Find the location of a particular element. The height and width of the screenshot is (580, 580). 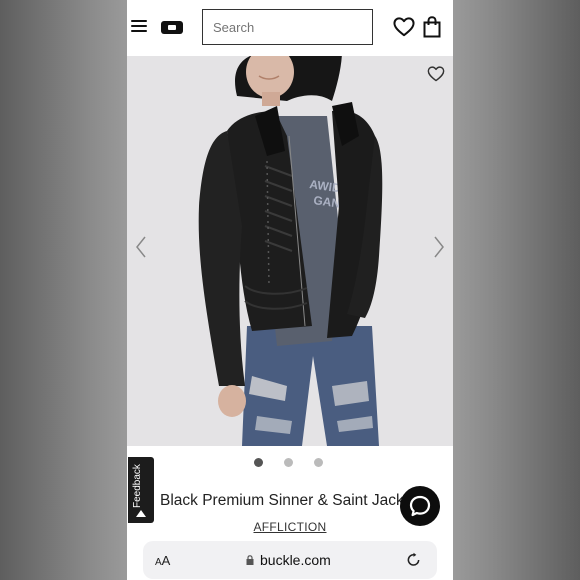

browser-address-bar: AA buckle.com is located at coordinates (290, 560).